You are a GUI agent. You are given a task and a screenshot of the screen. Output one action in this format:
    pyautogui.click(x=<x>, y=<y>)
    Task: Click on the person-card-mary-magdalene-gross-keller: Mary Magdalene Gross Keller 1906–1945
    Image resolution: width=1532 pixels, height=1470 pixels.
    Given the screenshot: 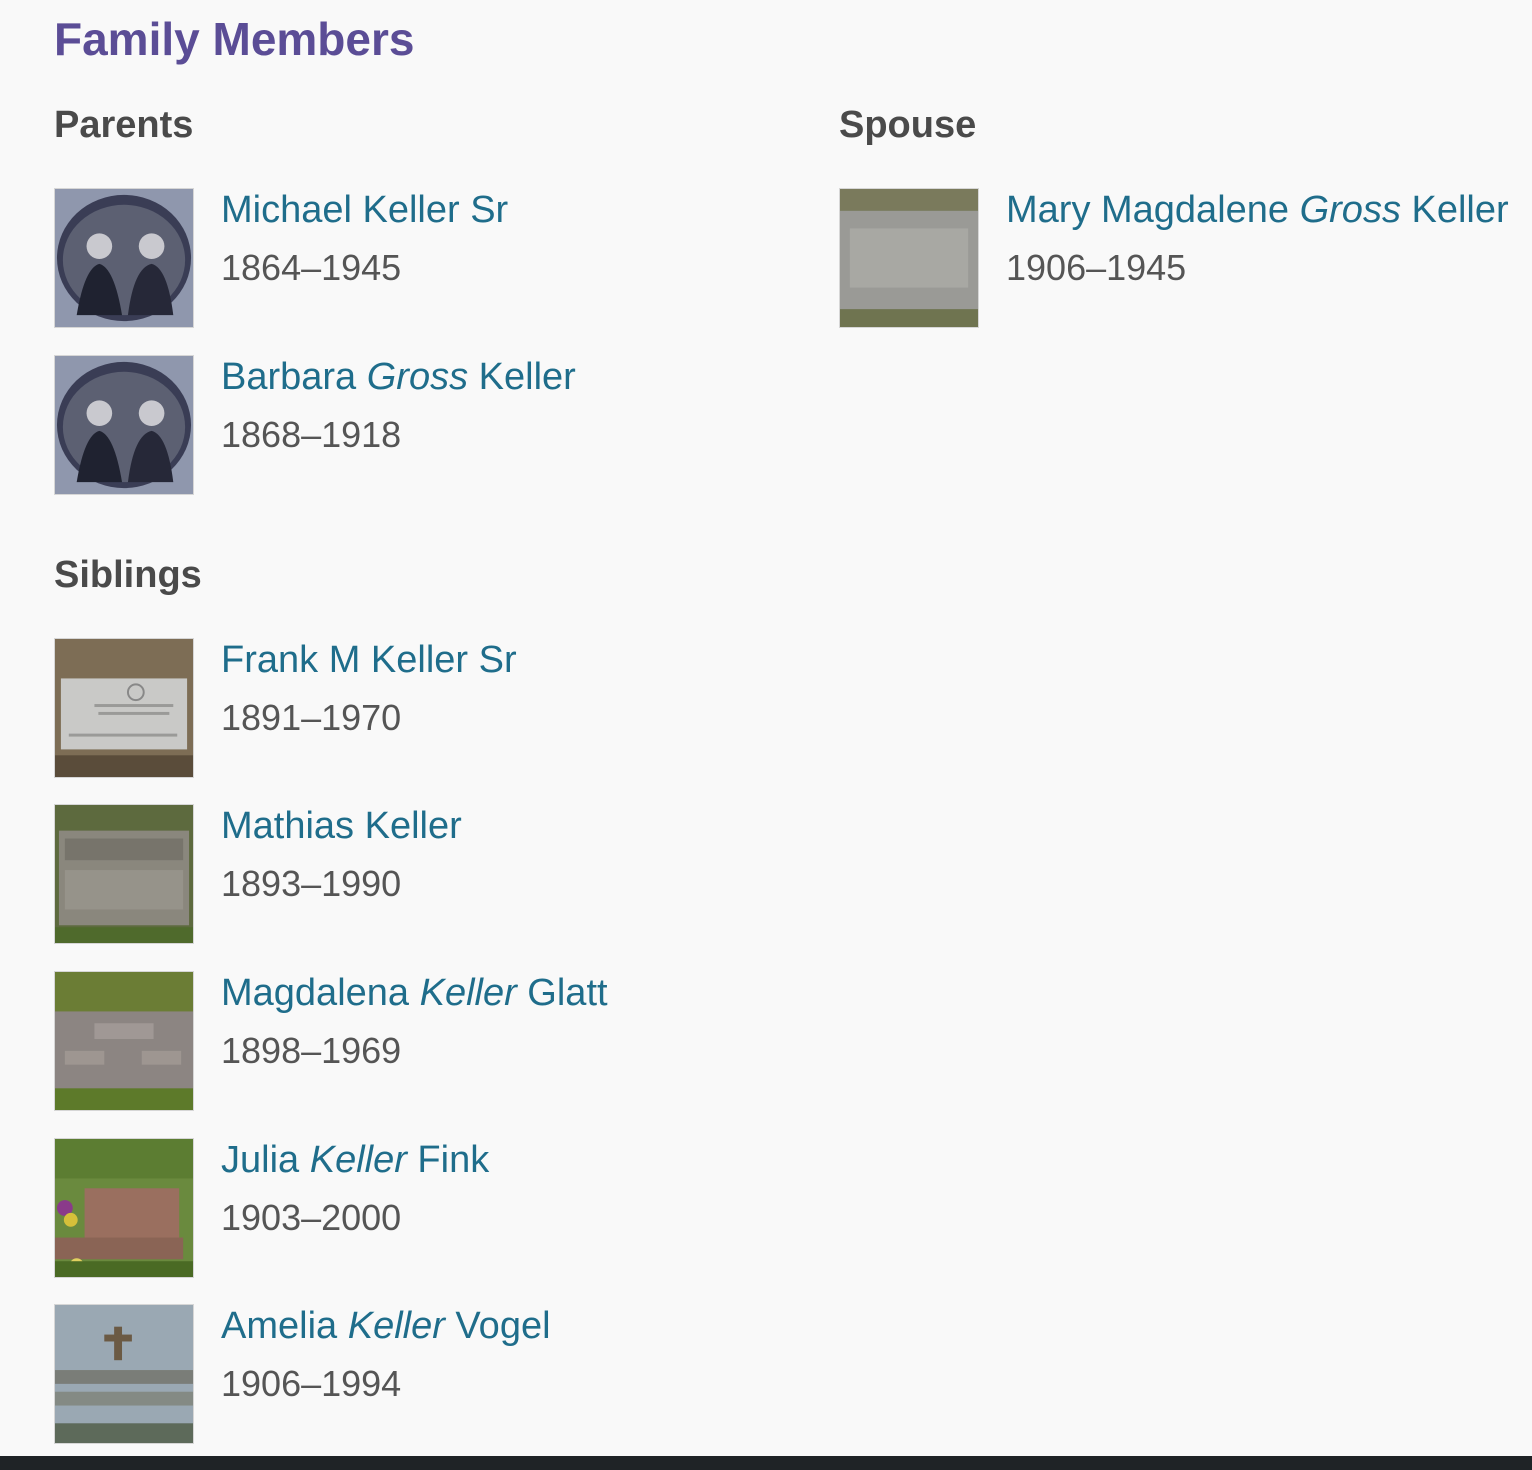 What is the action you would take?
    pyautogui.click(x=1185, y=259)
    